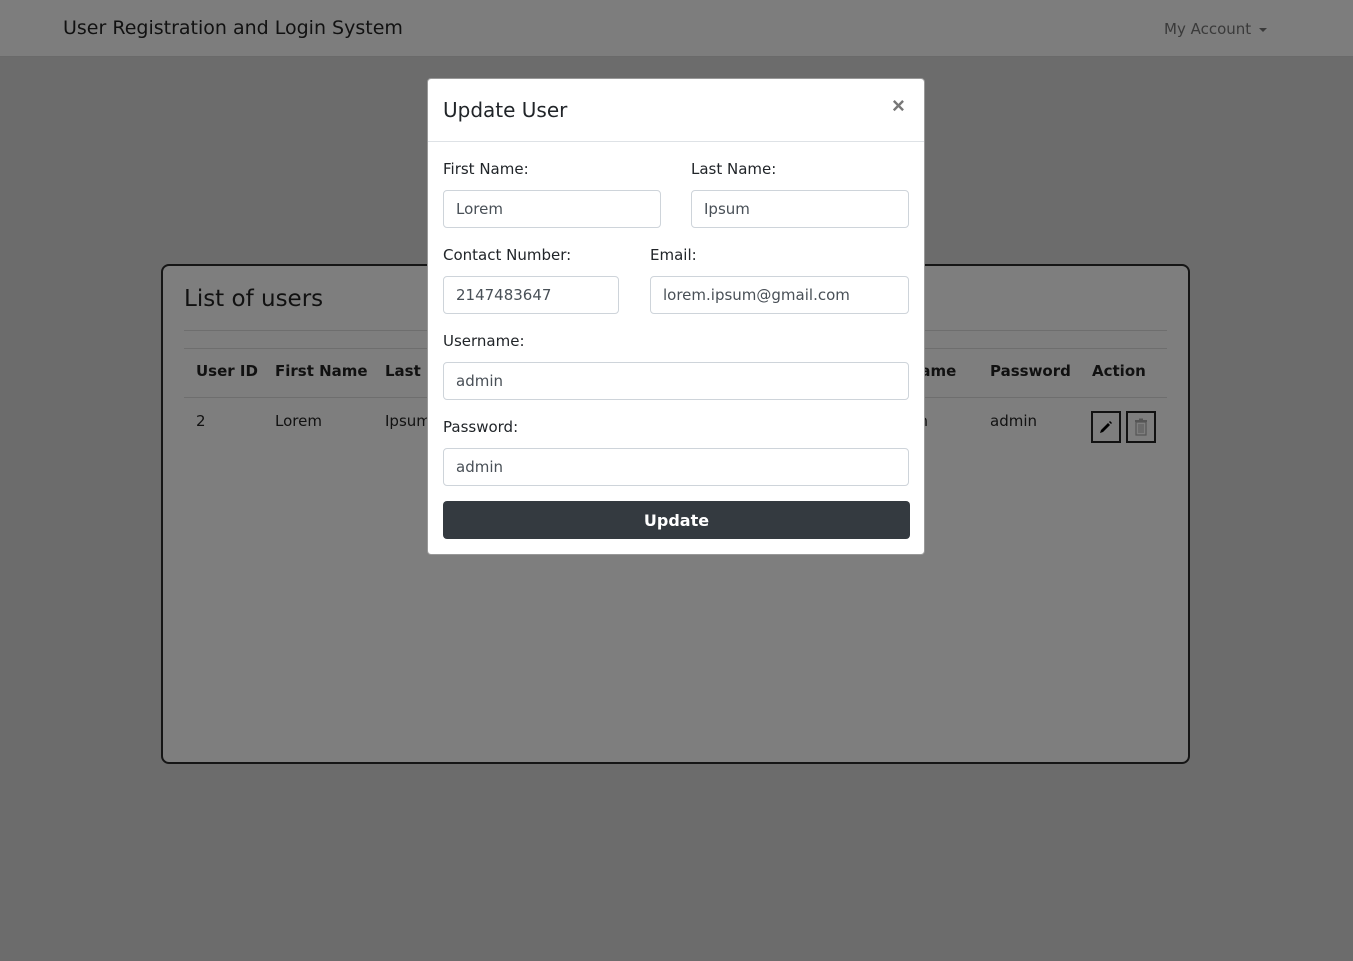  What do you see at coordinates (481, 427) in the screenshot?
I see `password-label: Password:` at bounding box center [481, 427].